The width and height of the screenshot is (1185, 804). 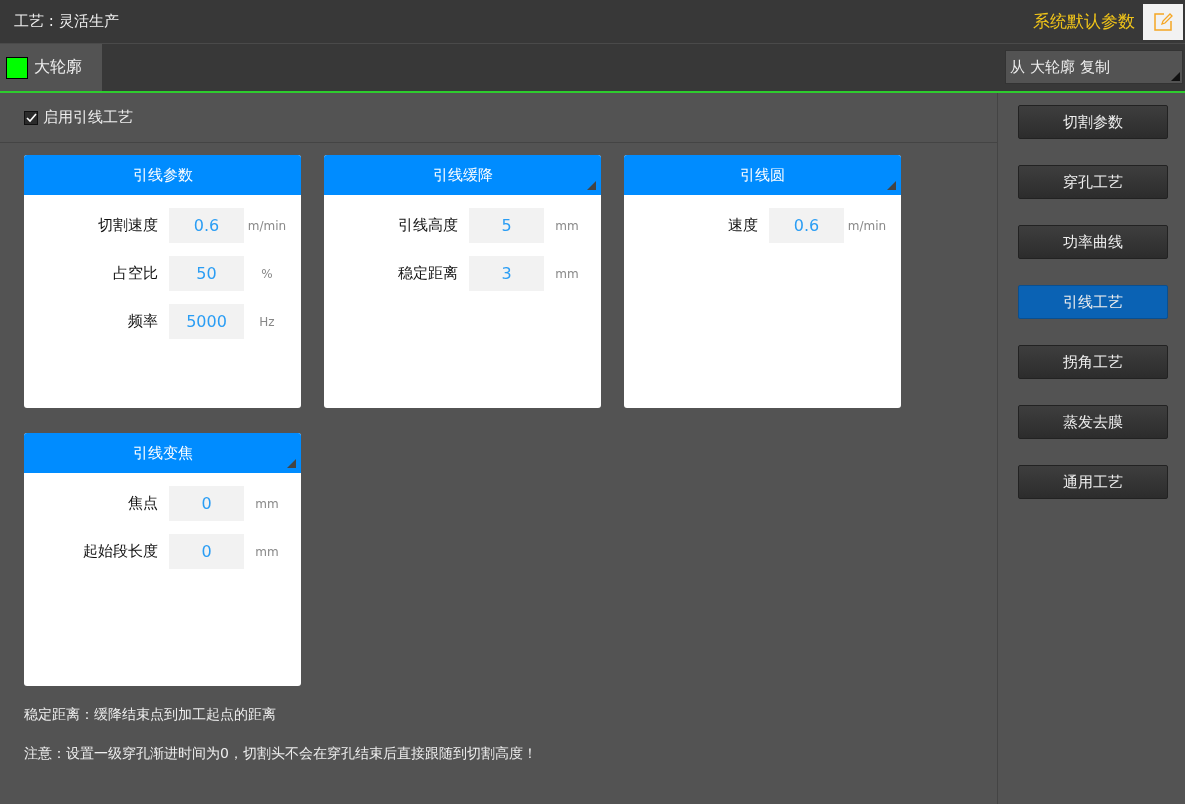 What do you see at coordinates (1092, 482) in the screenshot?
I see `process-button: 通用工艺` at bounding box center [1092, 482].